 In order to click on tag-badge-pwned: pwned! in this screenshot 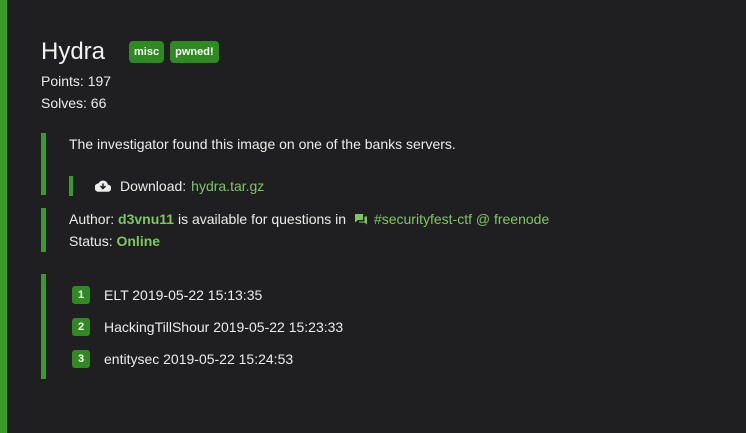, I will do `click(194, 52)`.